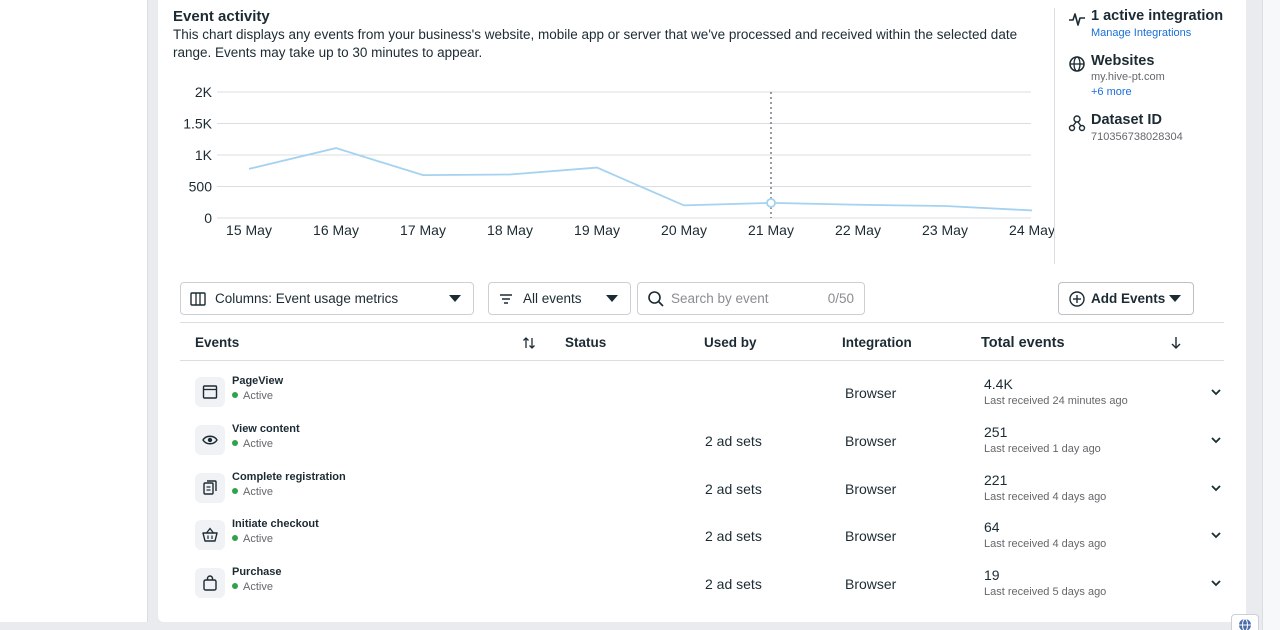 The image size is (1280, 630). I want to click on add-events-button: Add Events, so click(1126, 298).